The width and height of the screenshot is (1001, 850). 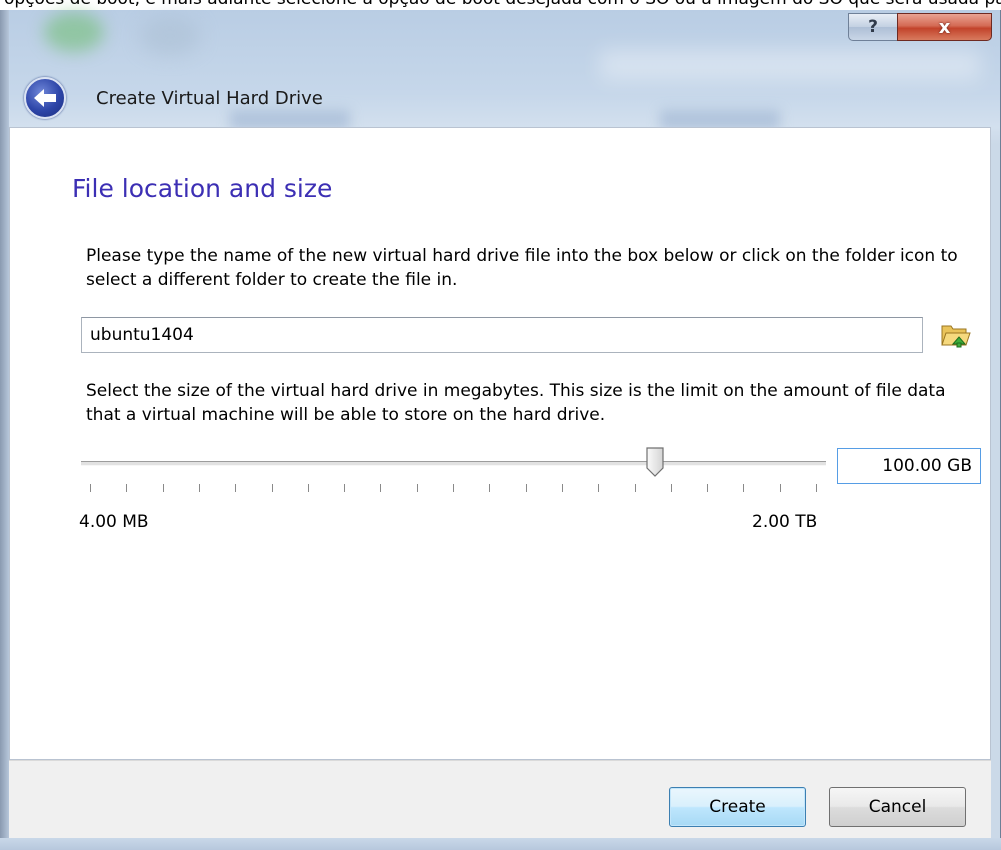 I want to click on page-heading: File location and size, so click(x=202, y=188).